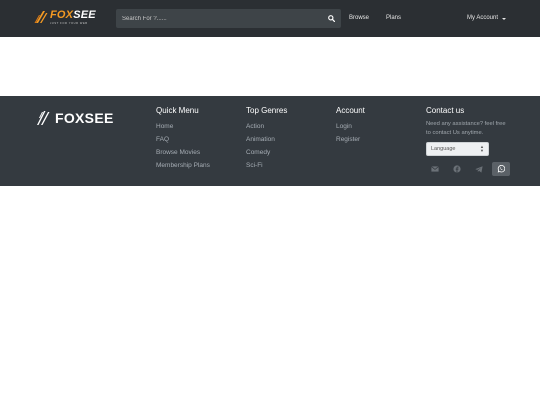  What do you see at coordinates (445, 110) in the screenshot?
I see `footer-column-title: Contact us` at bounding box center [445, 110].